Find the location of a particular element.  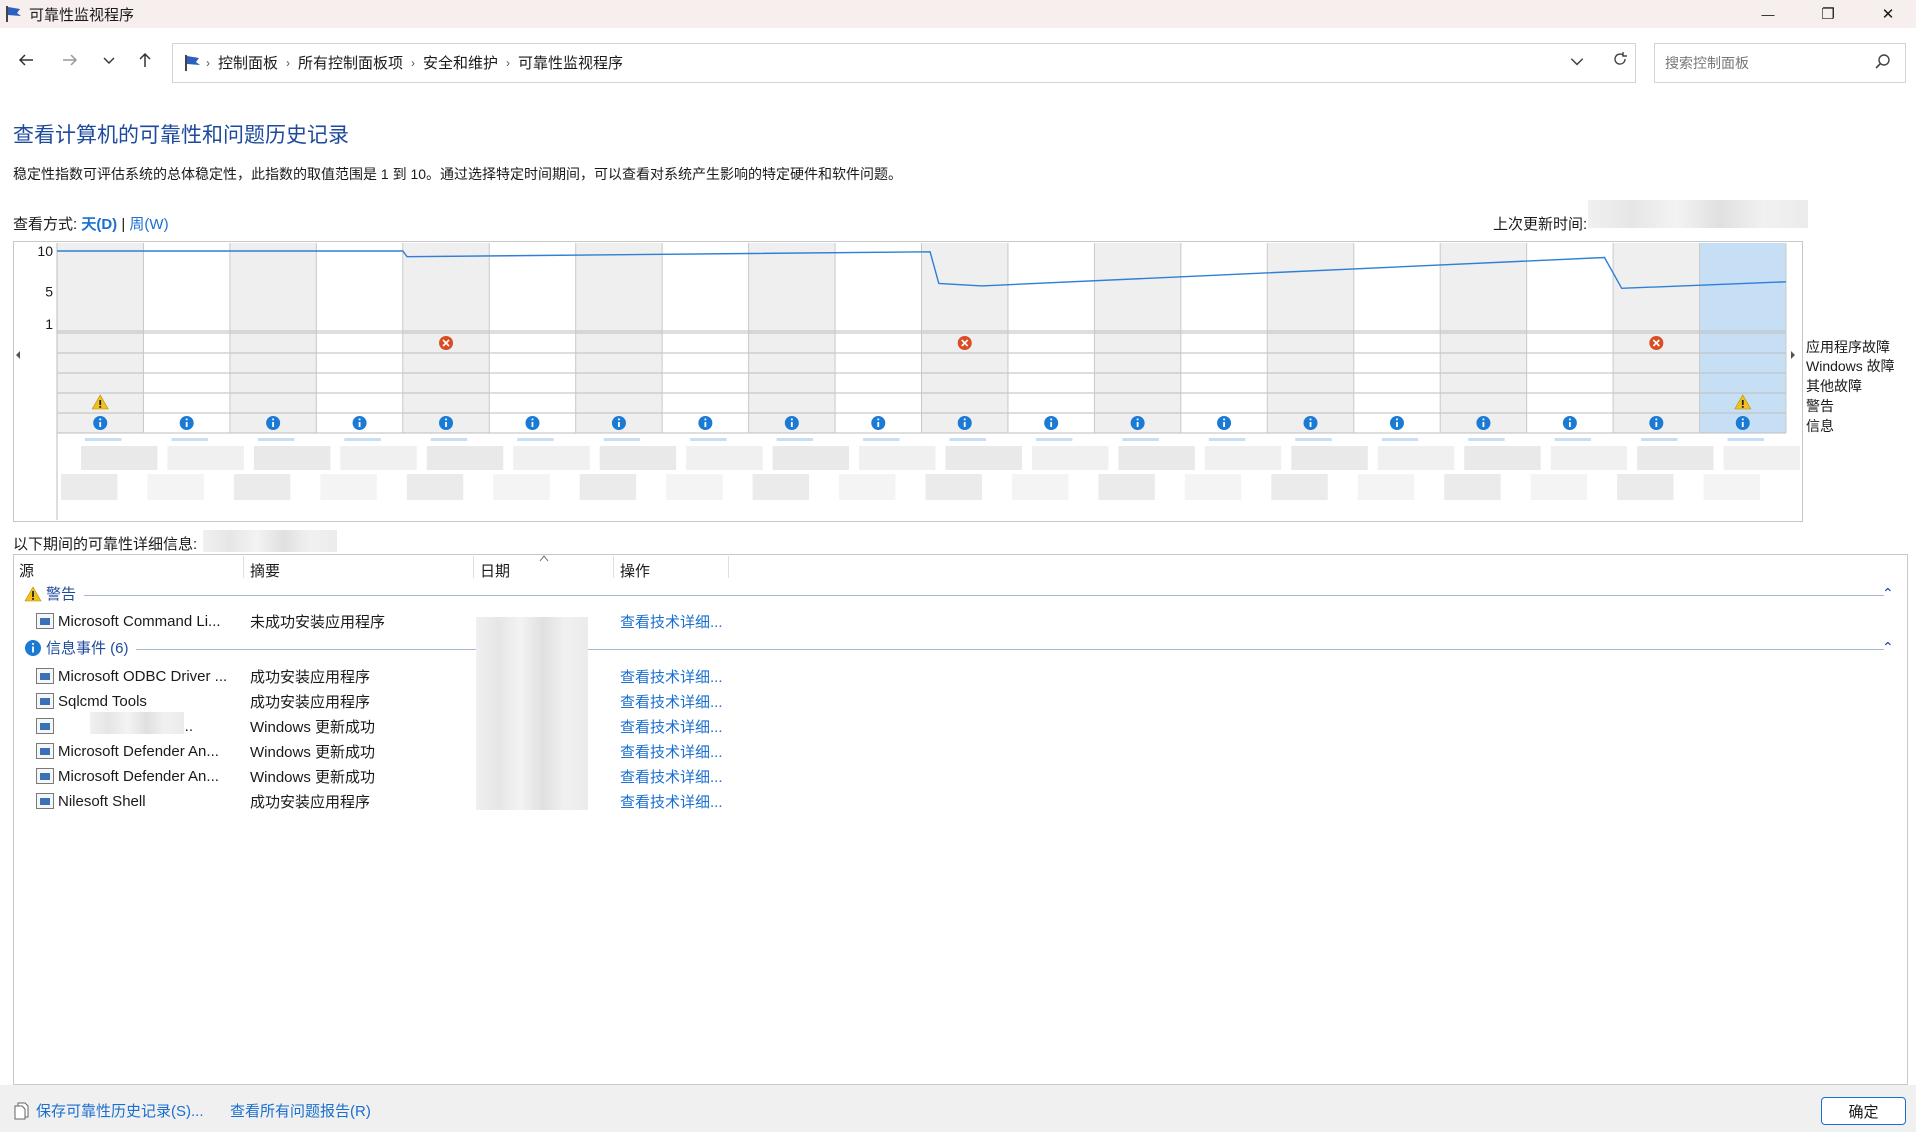

last-updated-label: 上次更新时间: is located at coordinates (1540, 224).